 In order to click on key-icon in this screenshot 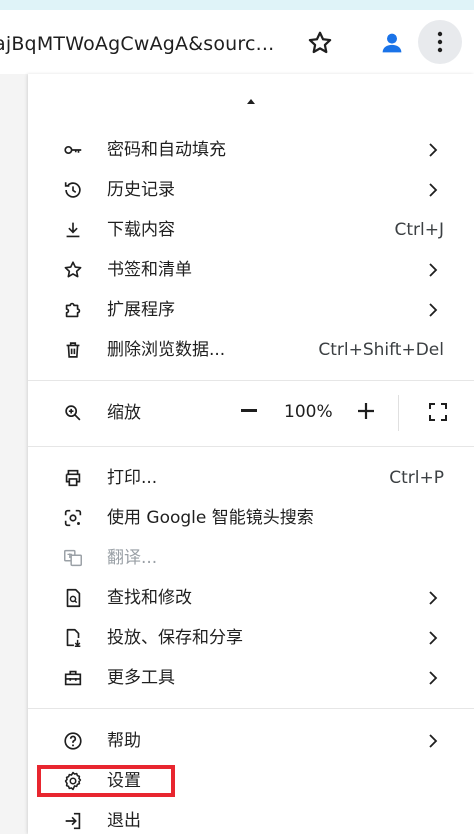, I will do `click(73, 150)`.